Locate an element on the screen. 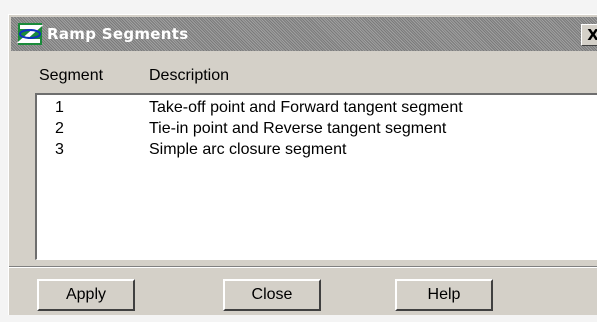 This screenshot has height=322, width=597. ramp-app-icon is located at coordinates (30, 34).